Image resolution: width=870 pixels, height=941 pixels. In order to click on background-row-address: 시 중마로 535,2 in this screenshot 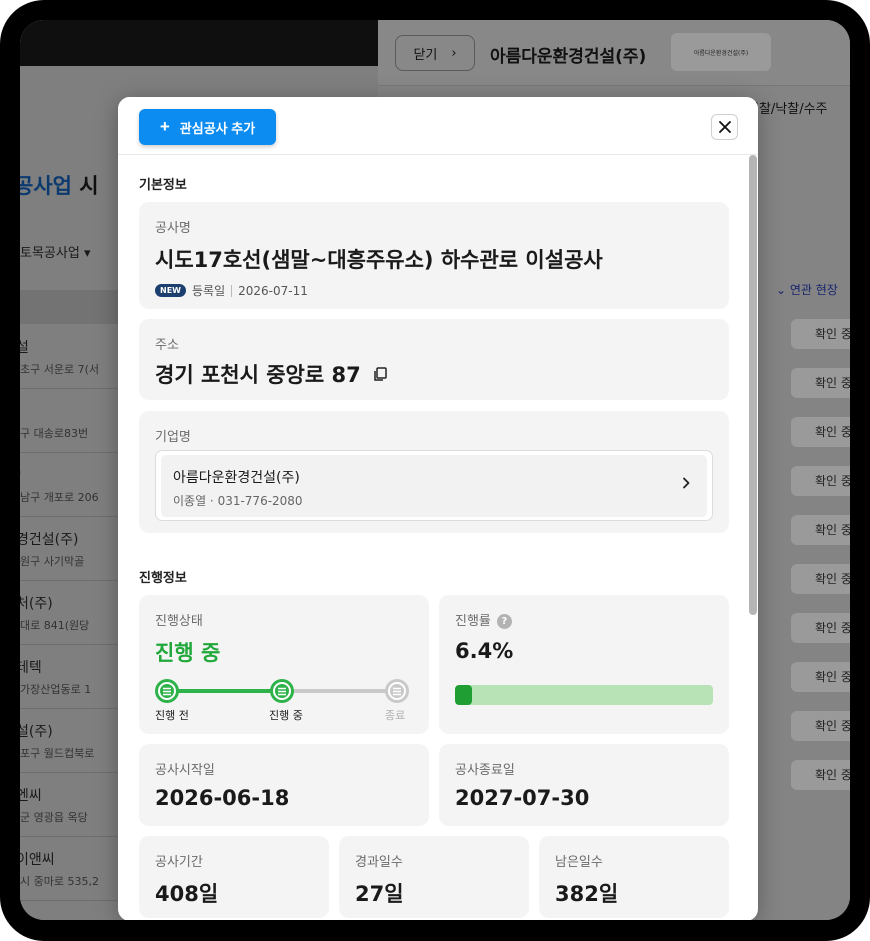, I will do `click(59, 881)`.